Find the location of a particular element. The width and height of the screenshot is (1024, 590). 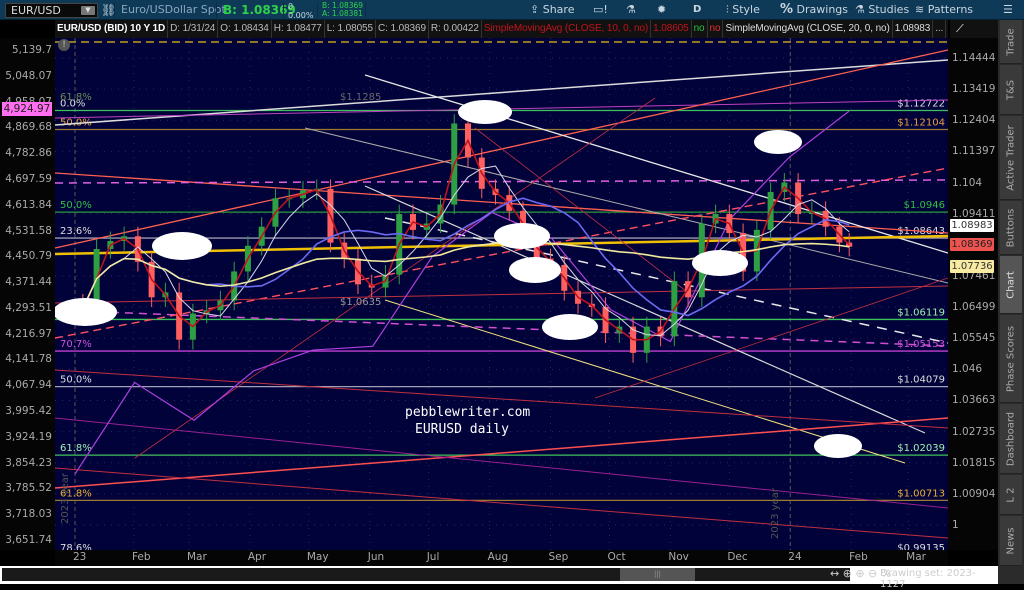

drawing-set-label: Drawing set: 2023-1127 is located at coordinates (939, 579).